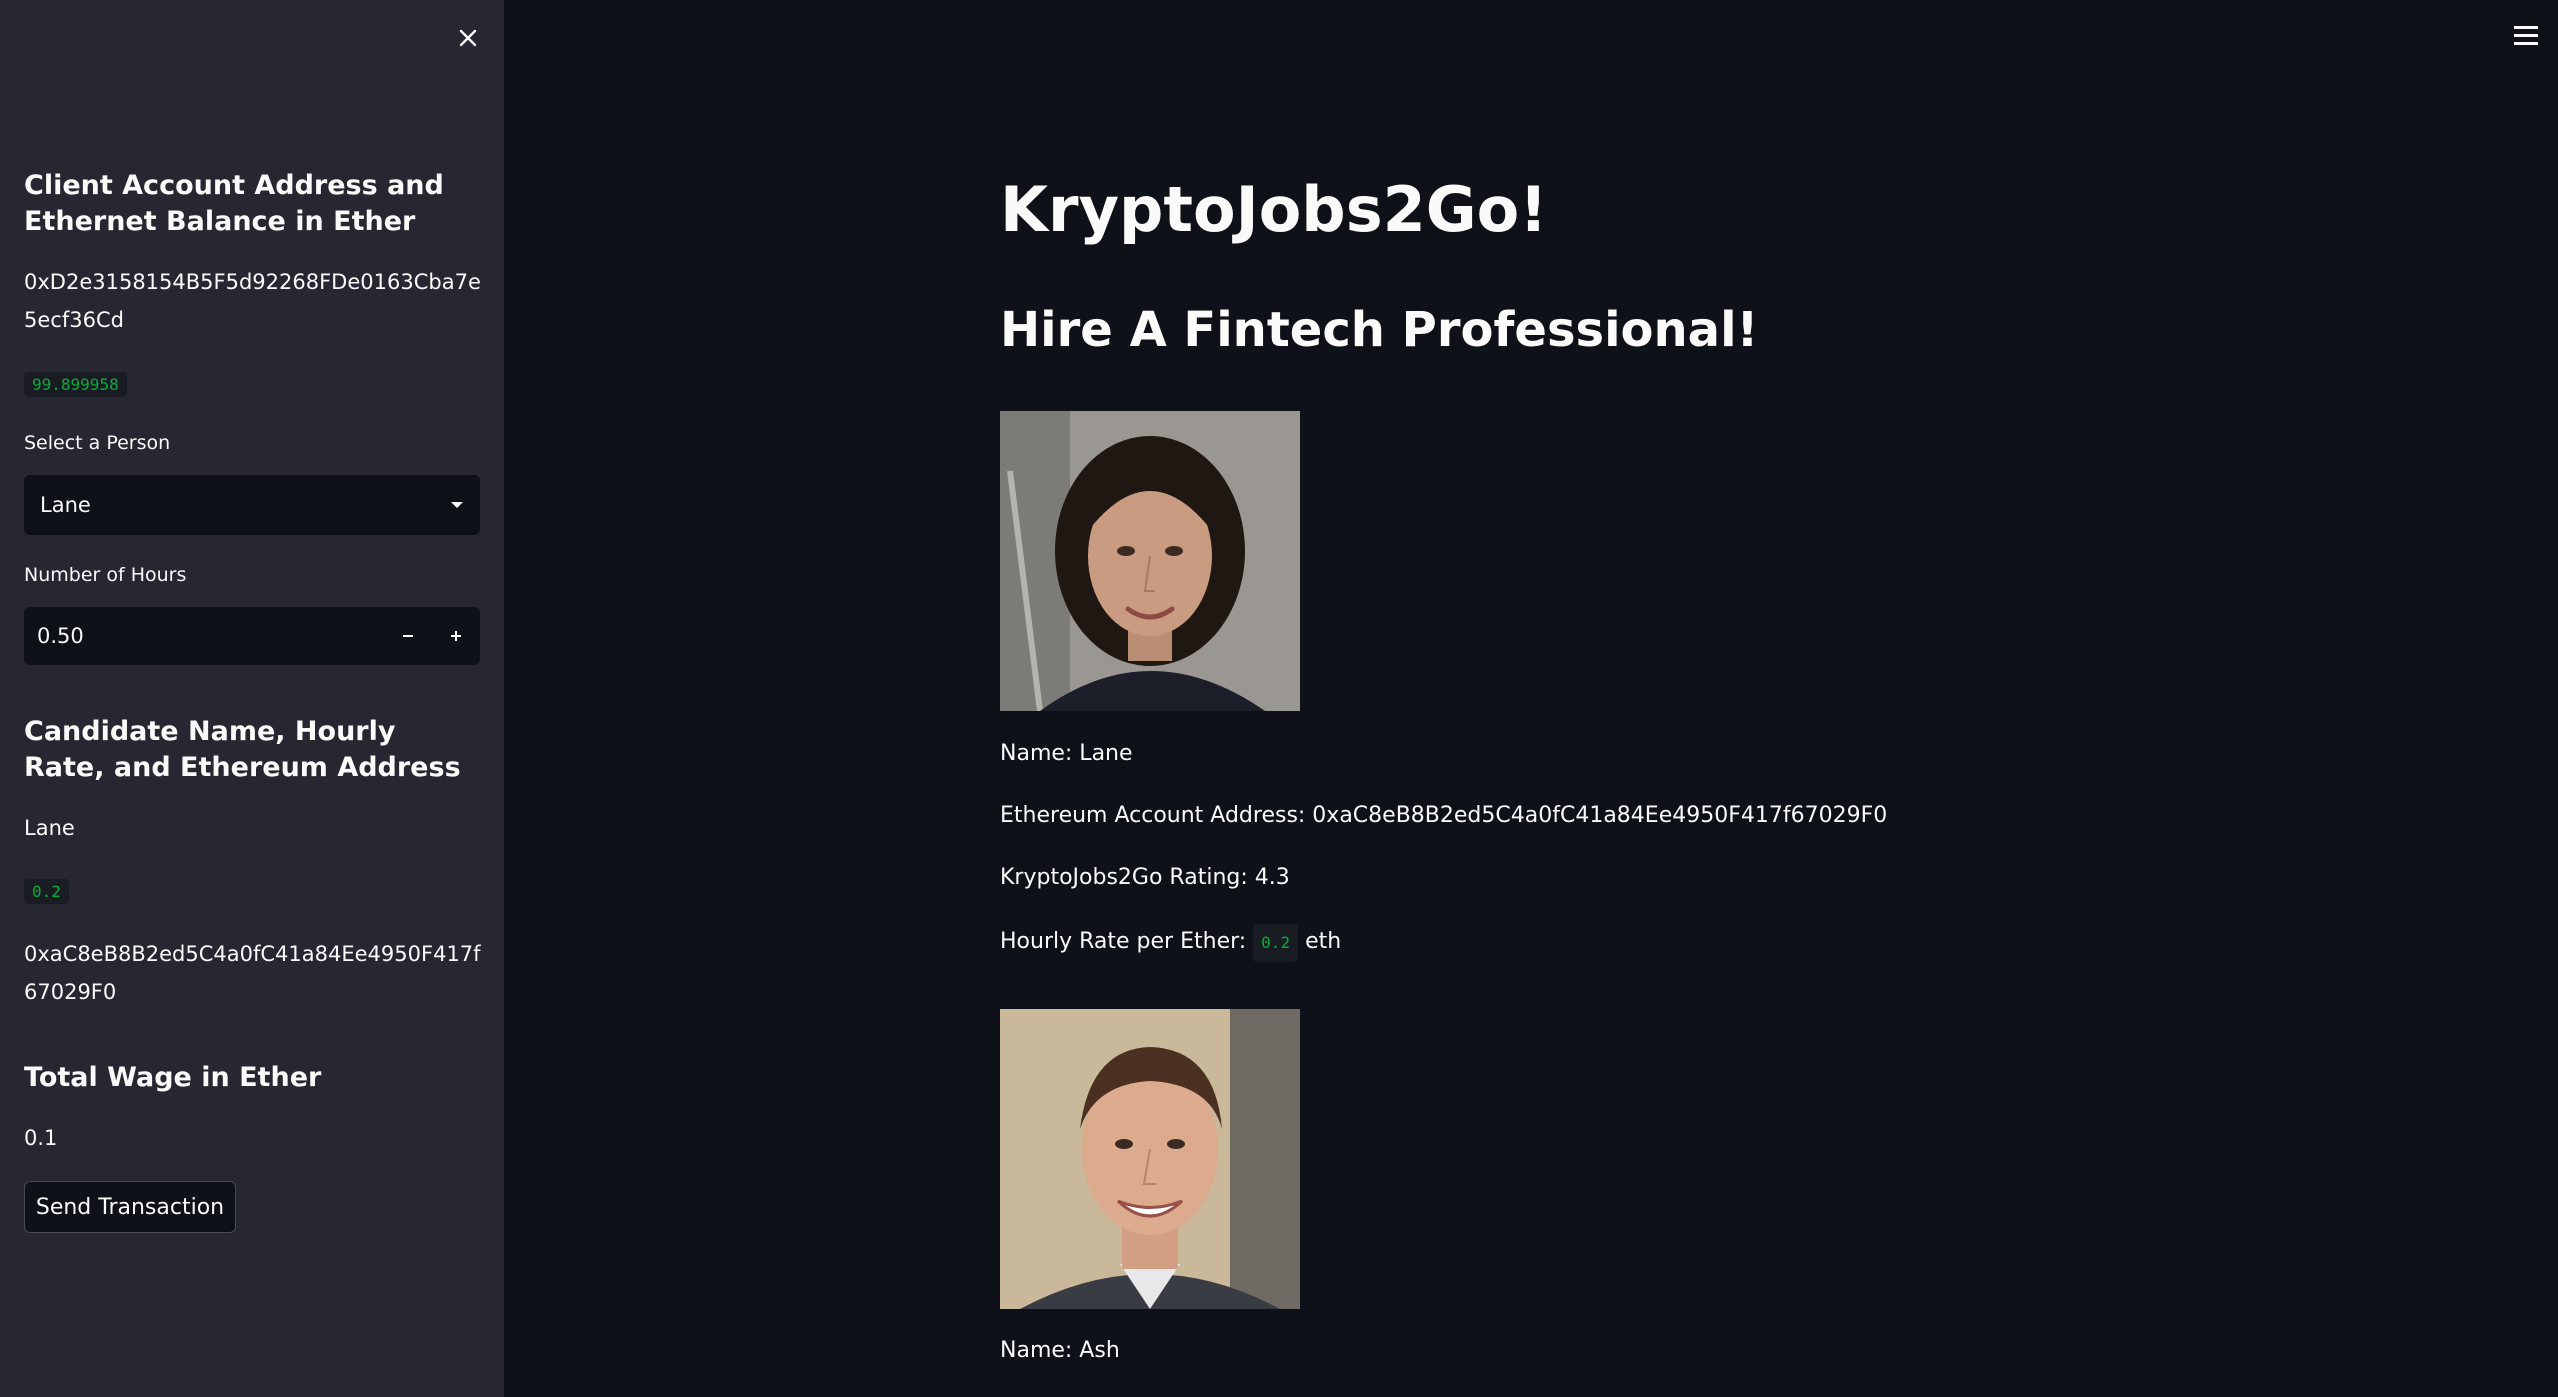  Describe the element at coordinates (49, 828) in the screenshot. I see `candidate-name: Lane` at that location.